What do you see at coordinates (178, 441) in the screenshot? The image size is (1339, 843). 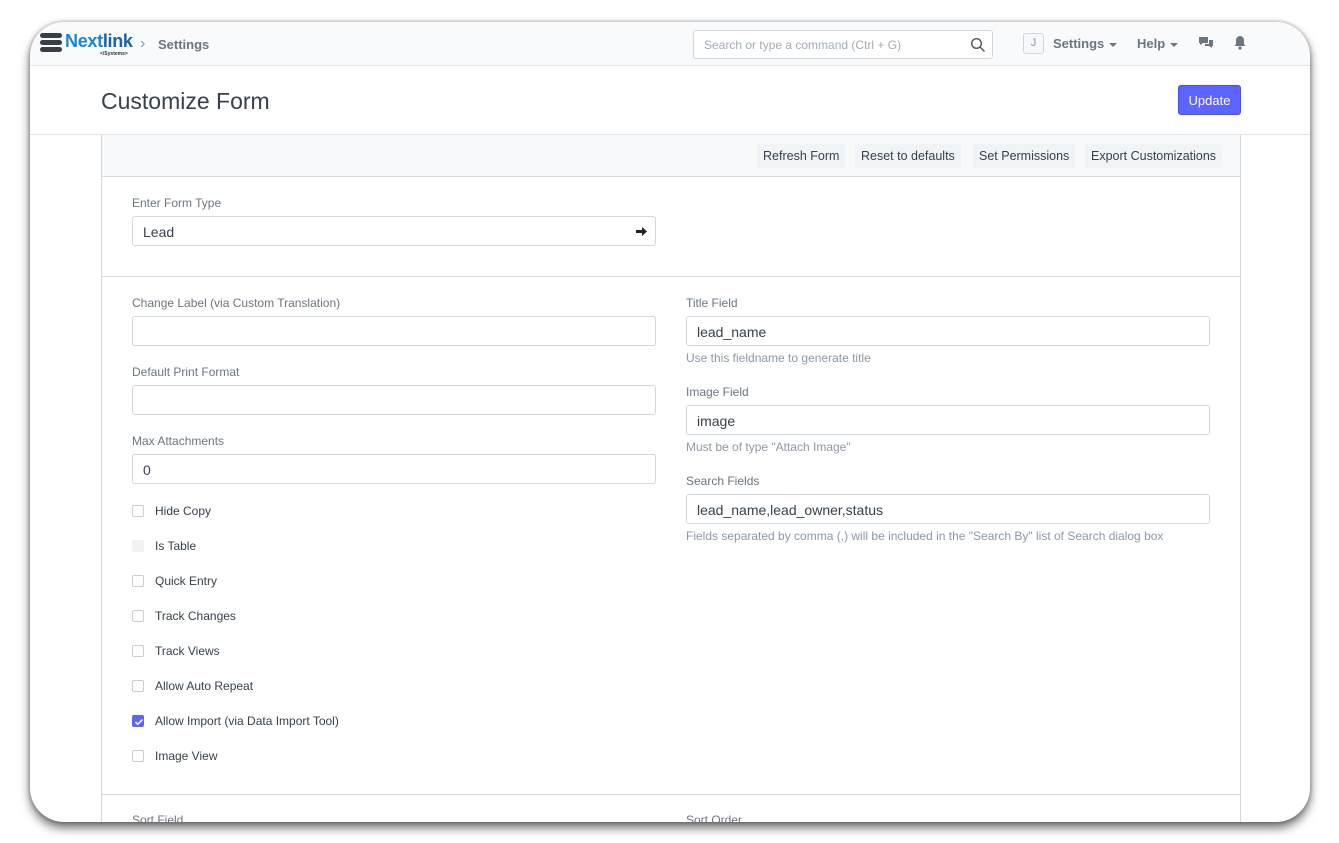 I see `max-attachments-label: Max Attachments` at bounding box center [178, 441].